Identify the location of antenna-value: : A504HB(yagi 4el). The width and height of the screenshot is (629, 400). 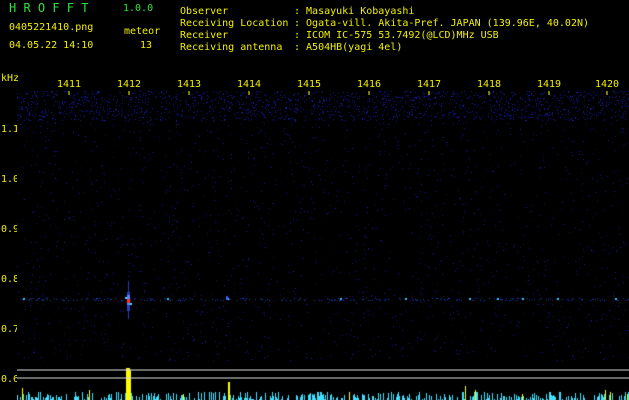
(348, 47).